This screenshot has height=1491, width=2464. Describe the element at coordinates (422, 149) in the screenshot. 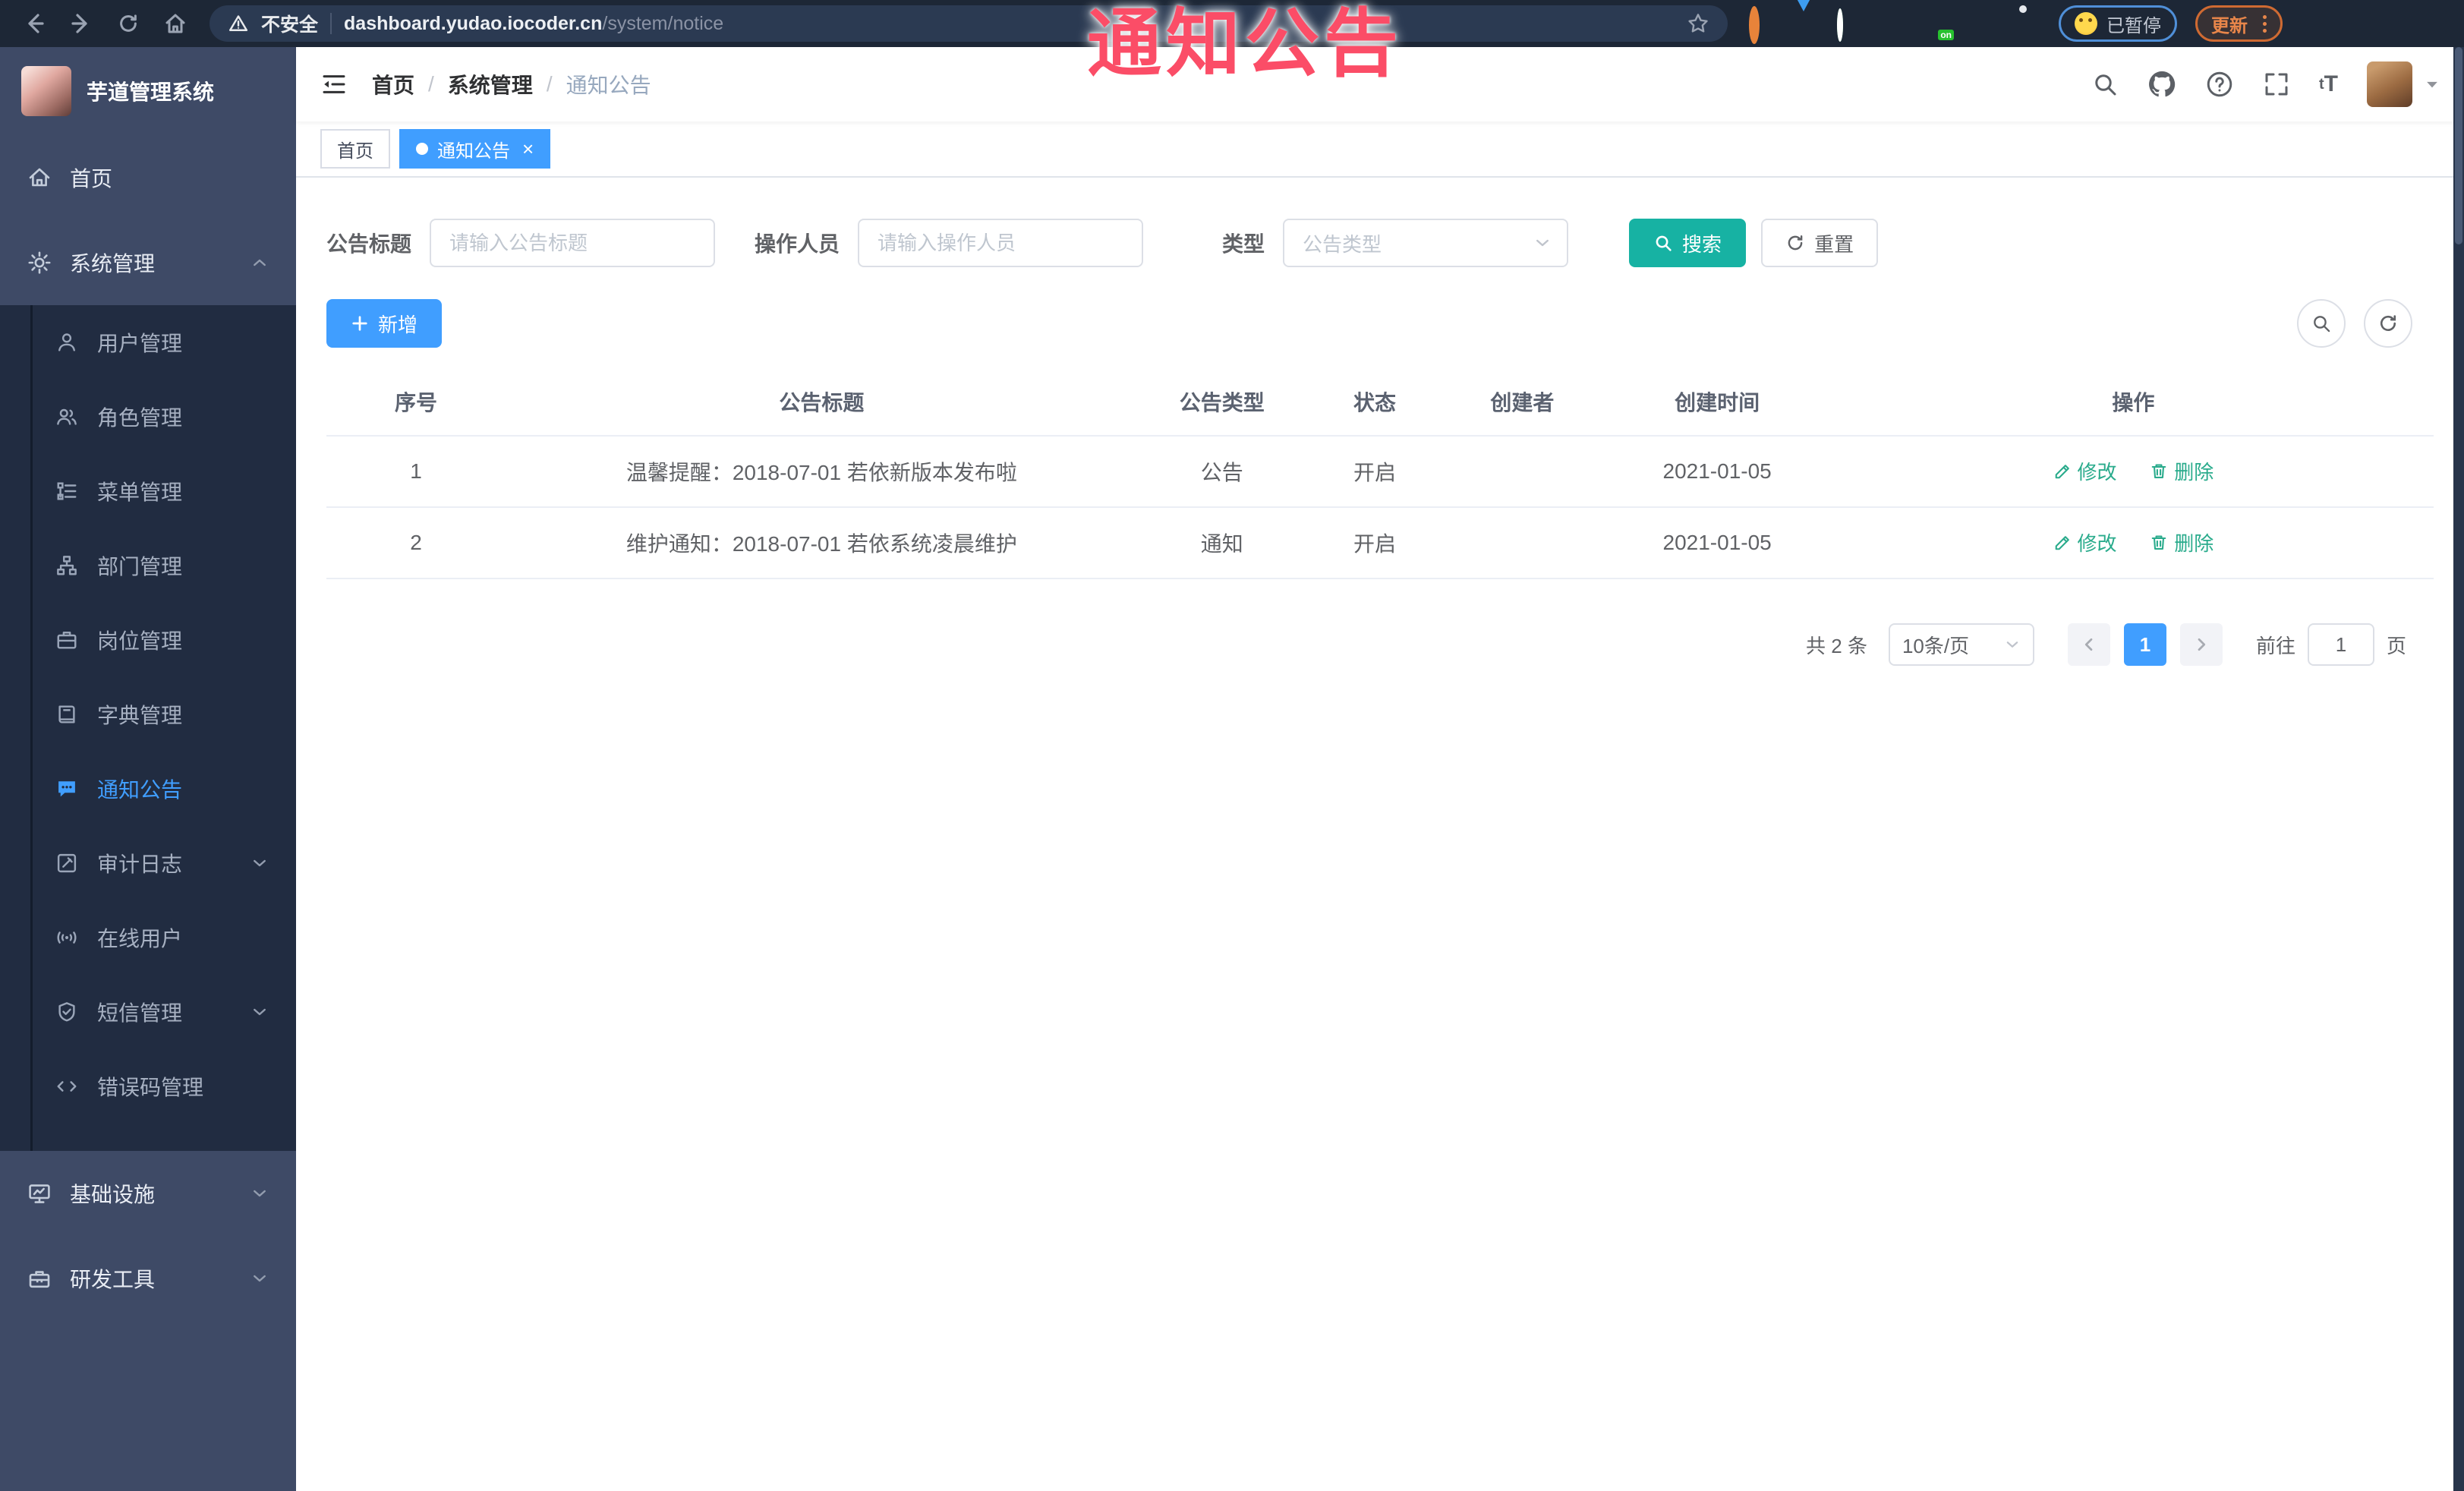

I see `active-tag-dot` at that location.